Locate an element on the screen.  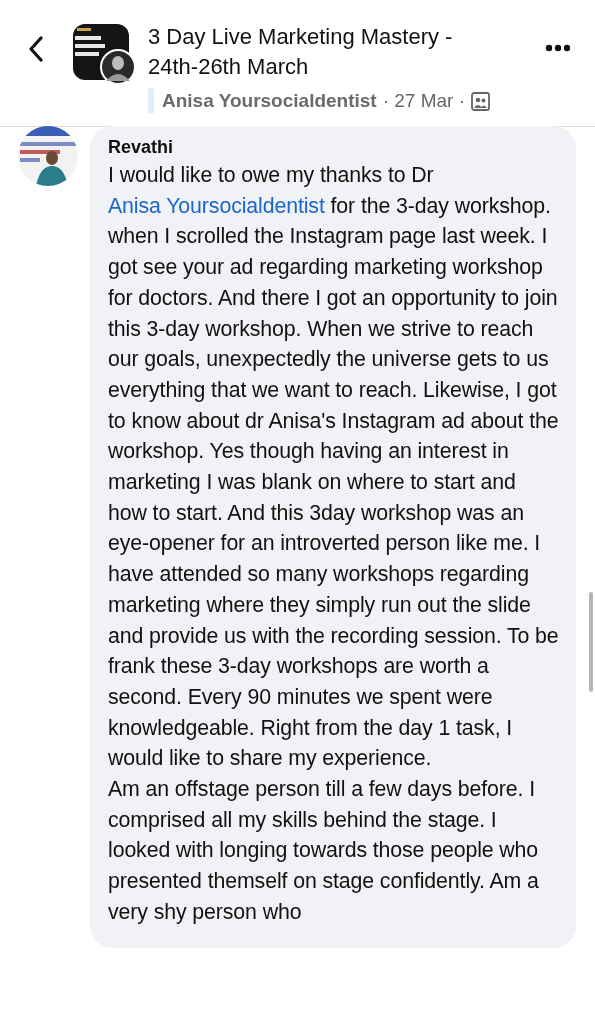
highlight-bar is located at coordinates (151, 101).